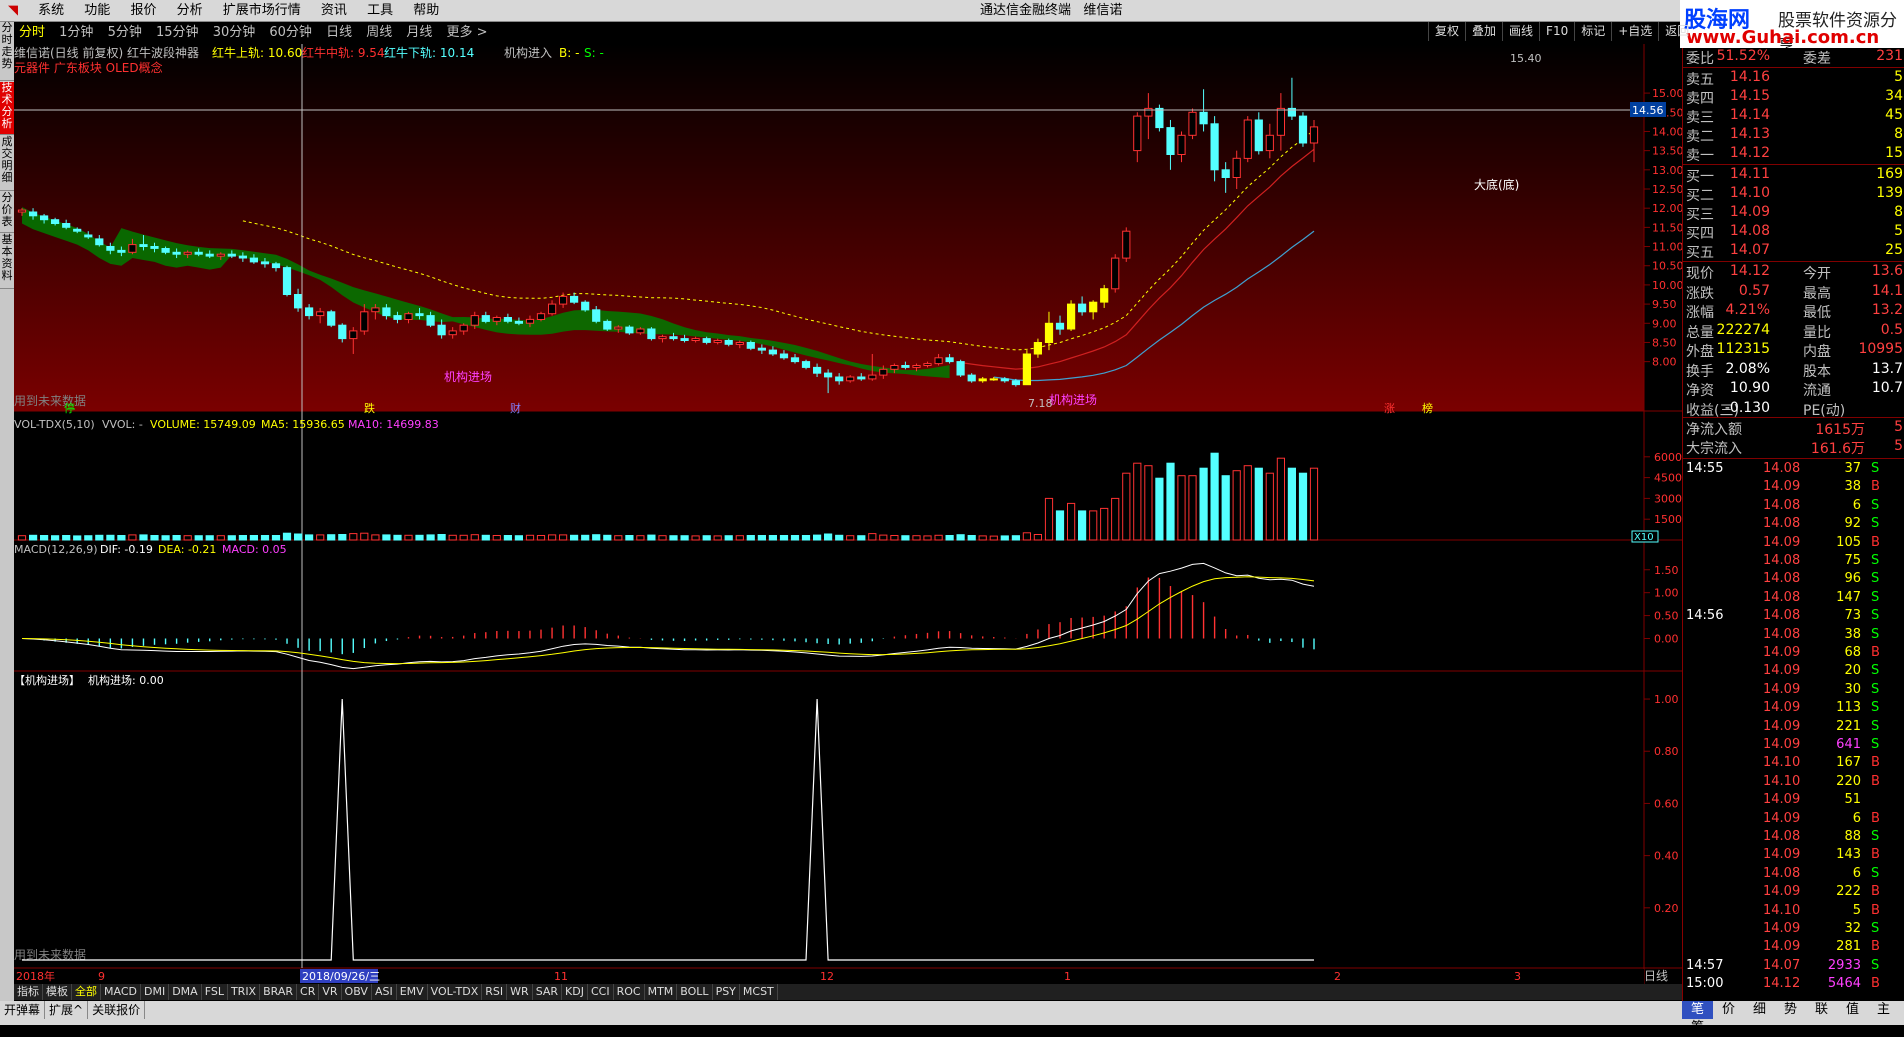 The image size is (1904, 1037). I want to click on indicator-tab: ASI, so click(384, 992).